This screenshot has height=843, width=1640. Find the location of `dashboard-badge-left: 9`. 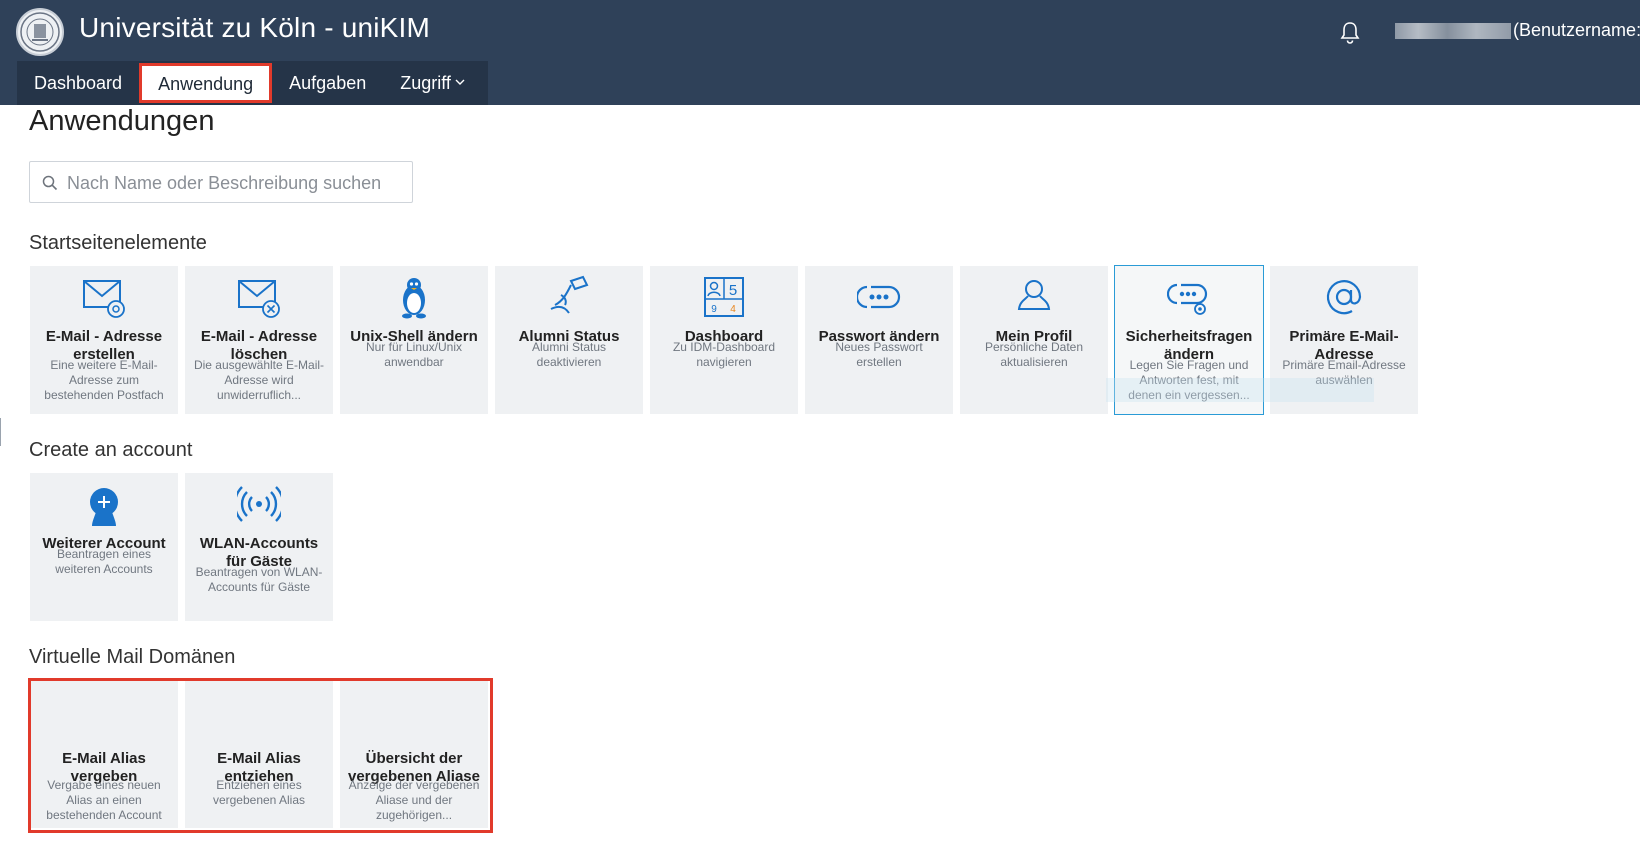

dashboard-badge-left: 9 is located at coordinates (714, 309).